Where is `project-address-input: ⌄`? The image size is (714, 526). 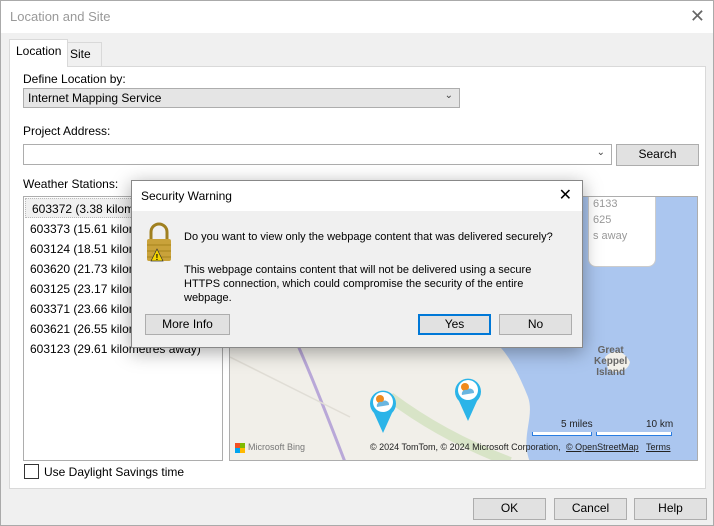
project-address-input: ⌄ is located at coordinates (317, 154).